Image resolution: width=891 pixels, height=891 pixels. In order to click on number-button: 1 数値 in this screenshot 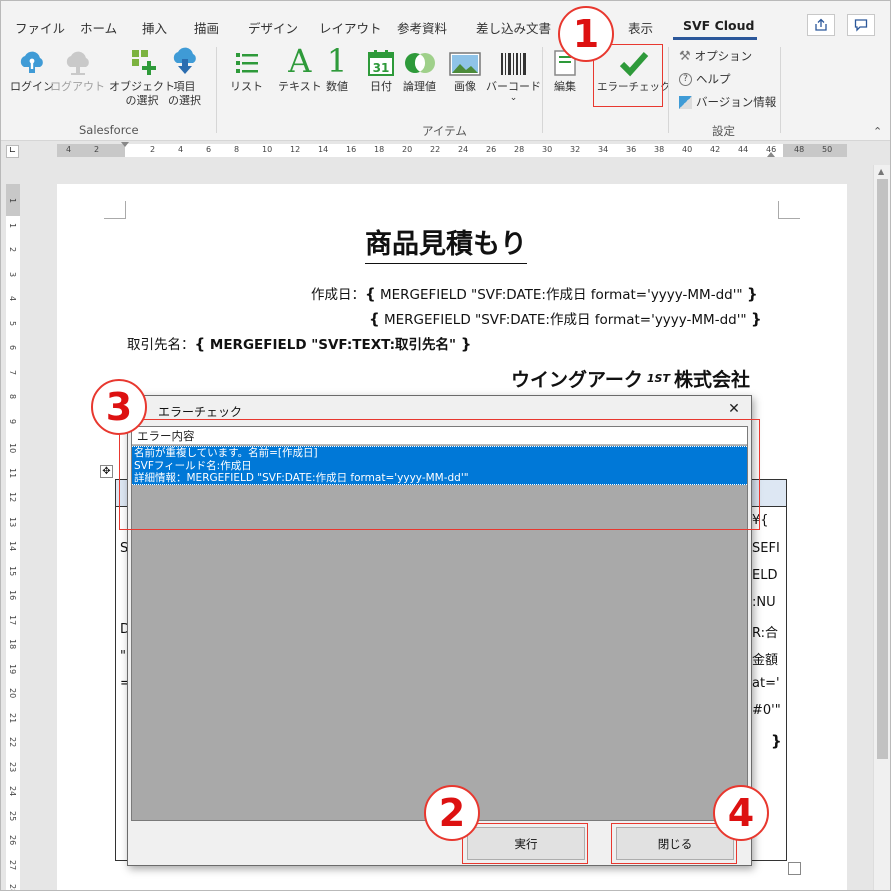, I will do `click(337, 69)`.